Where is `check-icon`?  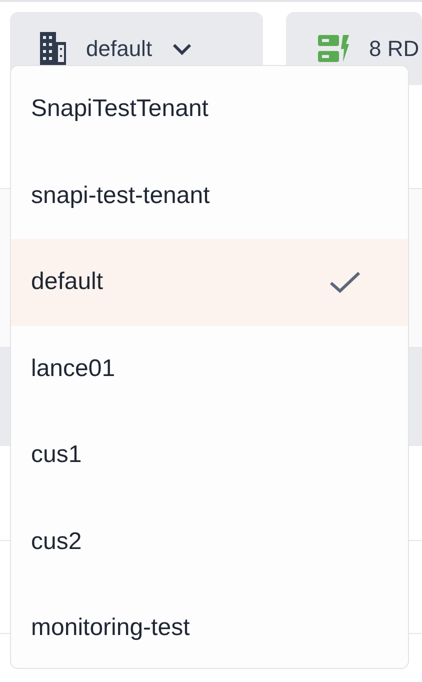 check-icon is located at coordinates (345, 282).